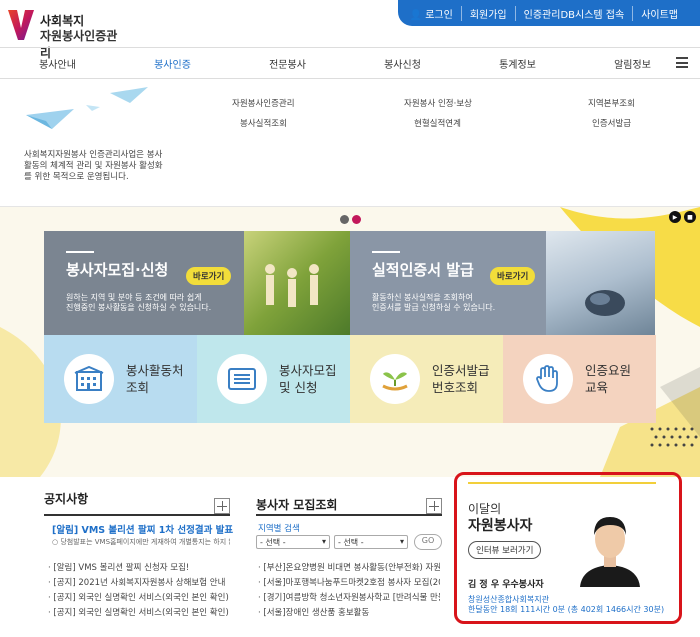  I want to click on volunteer-stats: 한달동안 18회 111시간 0분 (총 402회 1466시간 30분), so click(566, 609).